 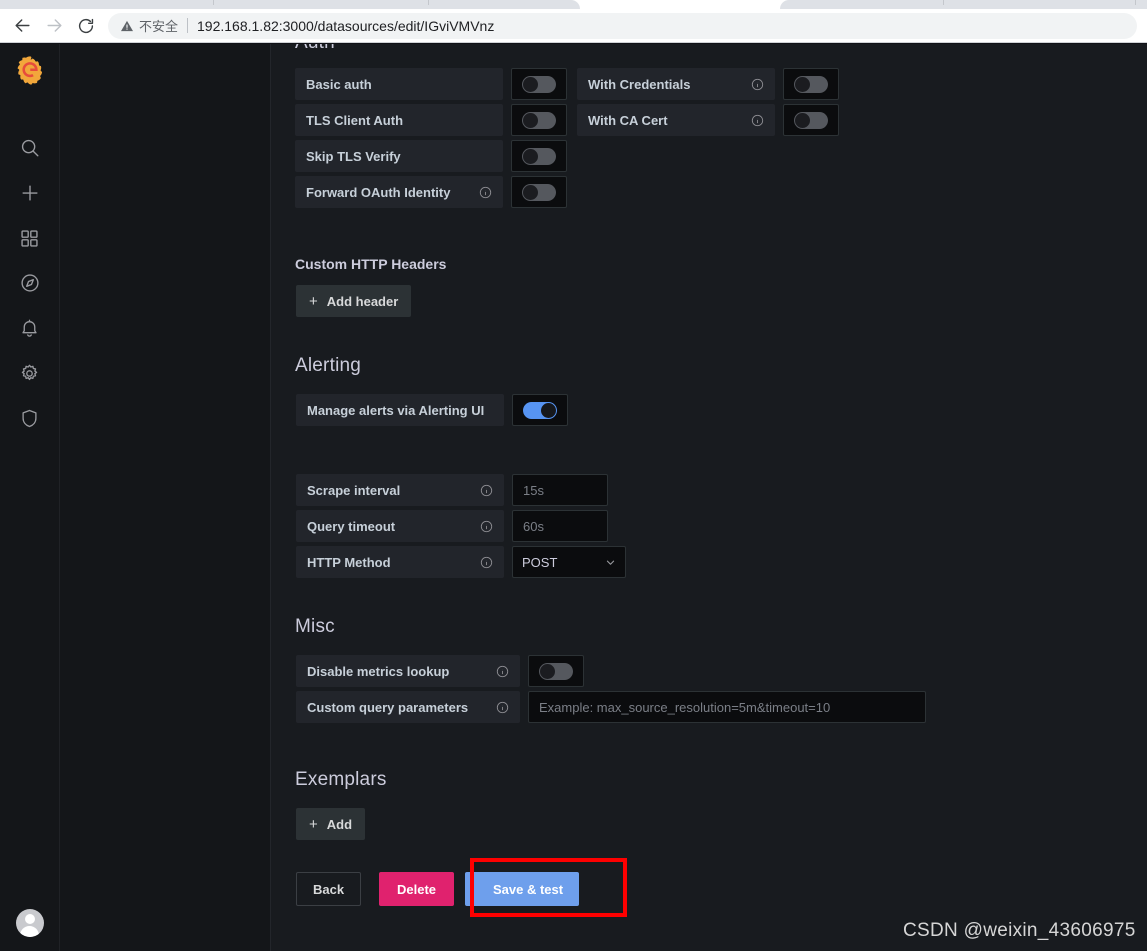 What do you see at coordinates (30, 328) in the screenshot?
I see `sidebar-item-alerting` at bounding box center [30, 328].